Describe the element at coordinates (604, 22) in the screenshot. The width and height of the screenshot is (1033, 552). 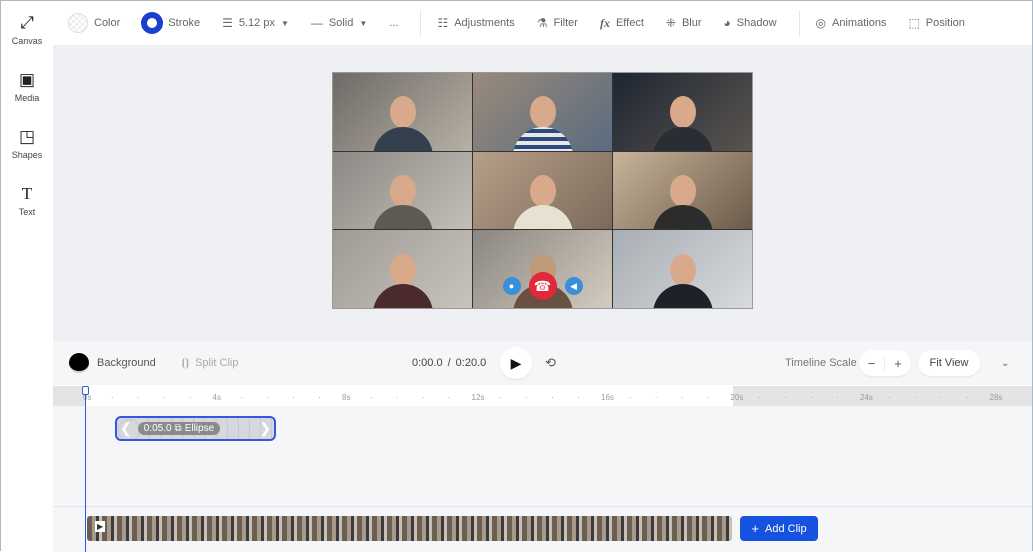
I see `fx-icon: fx` at that location.